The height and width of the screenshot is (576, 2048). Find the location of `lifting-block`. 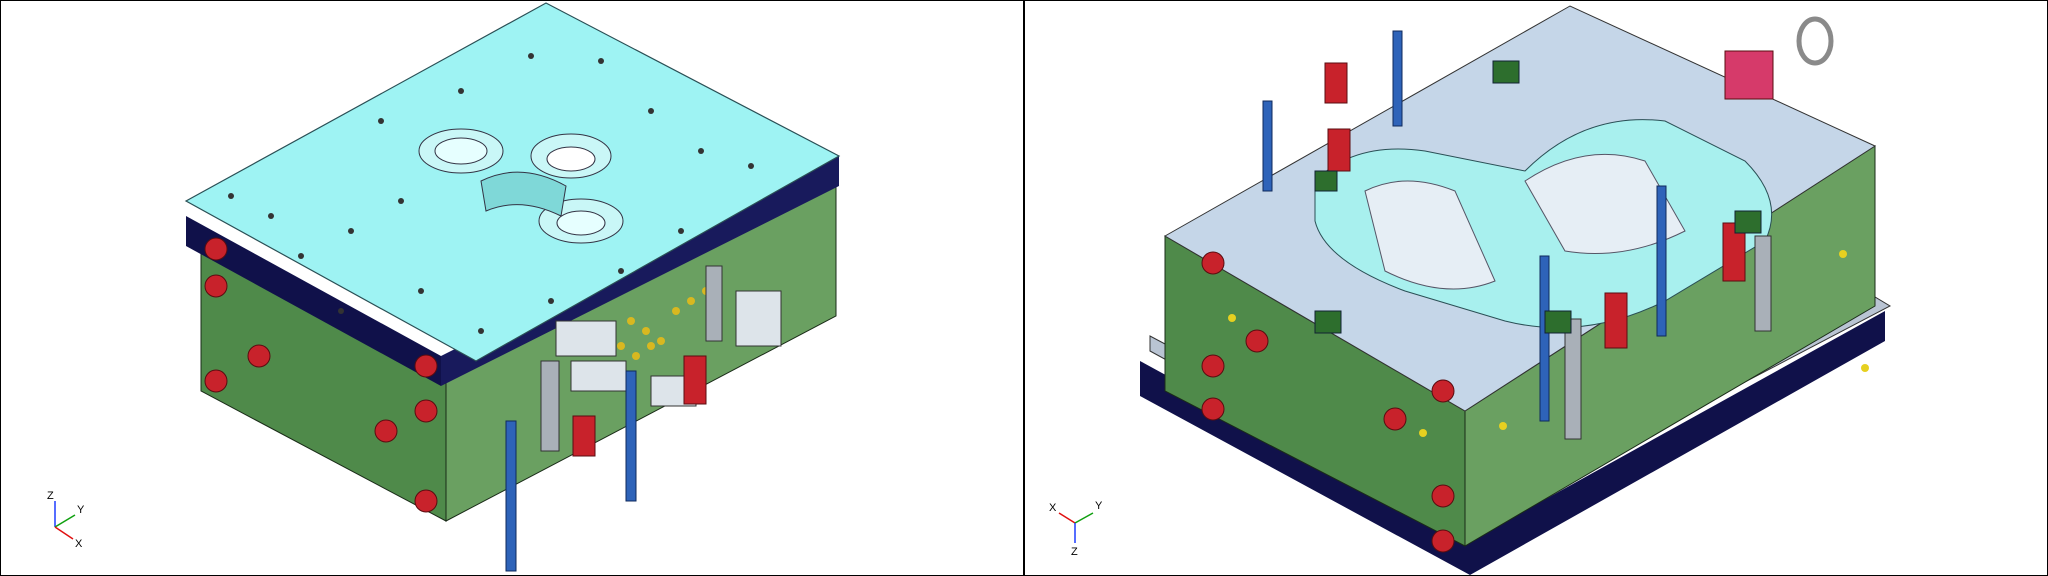

lifting-block is located at coordinates (1749, 75).